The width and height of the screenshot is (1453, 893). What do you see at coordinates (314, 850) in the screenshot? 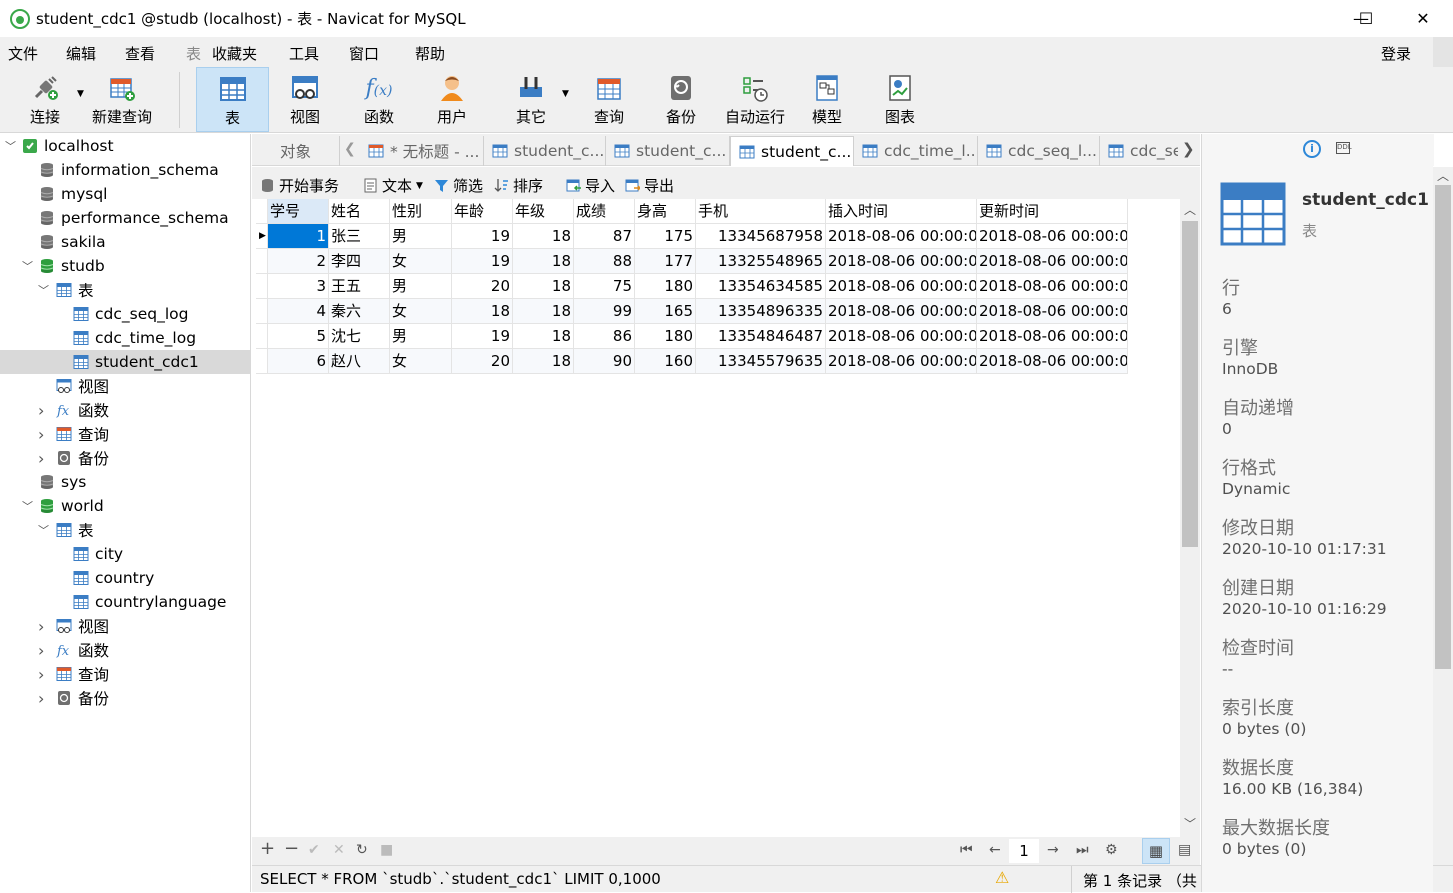
I see `apply-changes-icon: ✔` at bounding box center [314, 850].